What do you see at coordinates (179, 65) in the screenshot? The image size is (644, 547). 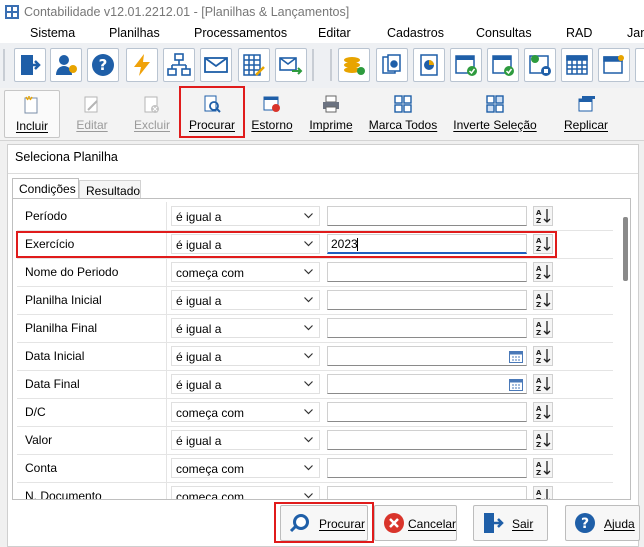 I see `org-chart-button` at bounding box center [179, 65].